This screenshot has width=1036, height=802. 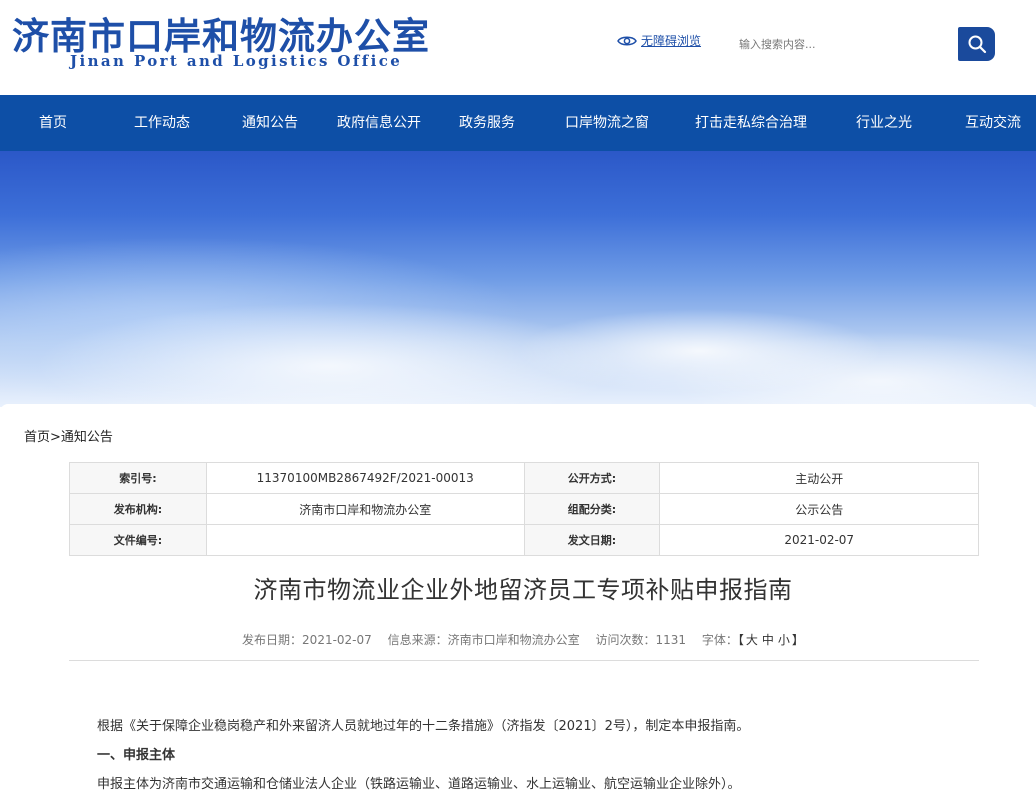 I want to click on breadcrumb: 首页>通知公告, so click(x=68, y=435).